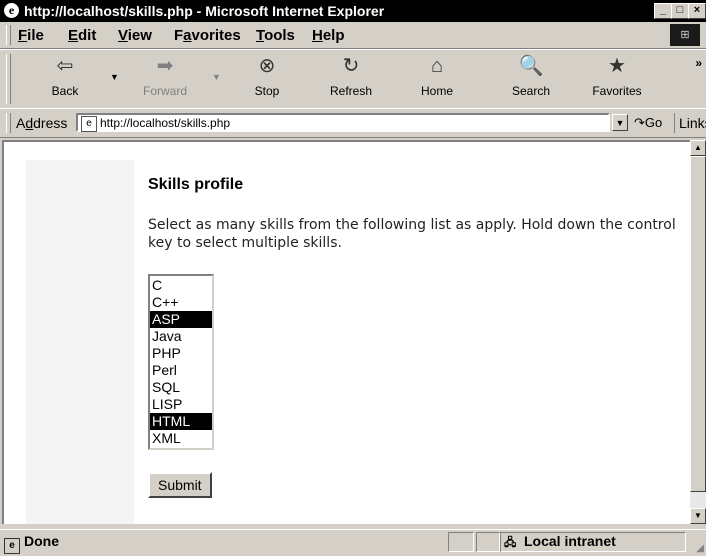  What do you see at coordinates (698, 63) in the screenshot?
I see `toolbar-more-chevron-icon: »` at bounding box center [698, 63].